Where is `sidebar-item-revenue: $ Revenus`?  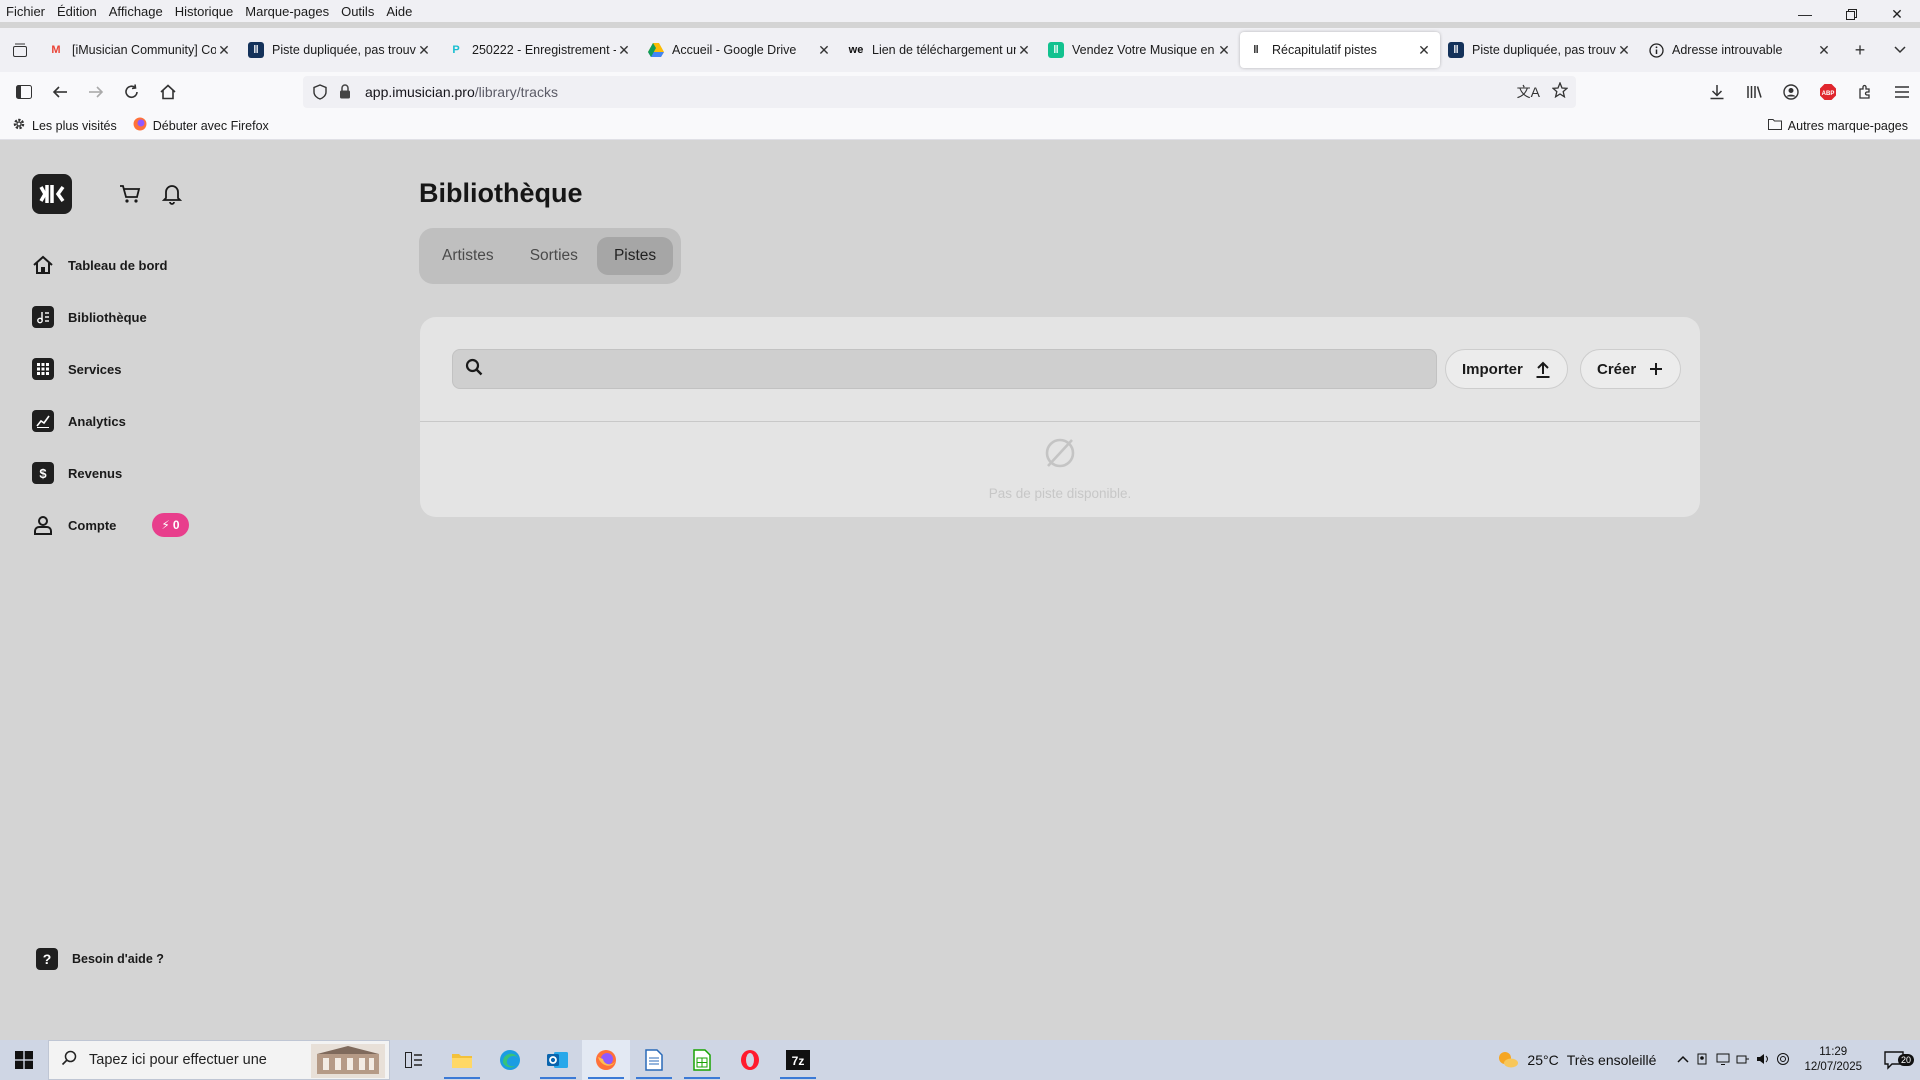
sidebar-item-revenue: $ Revenus is located at coordinates (77, 473).